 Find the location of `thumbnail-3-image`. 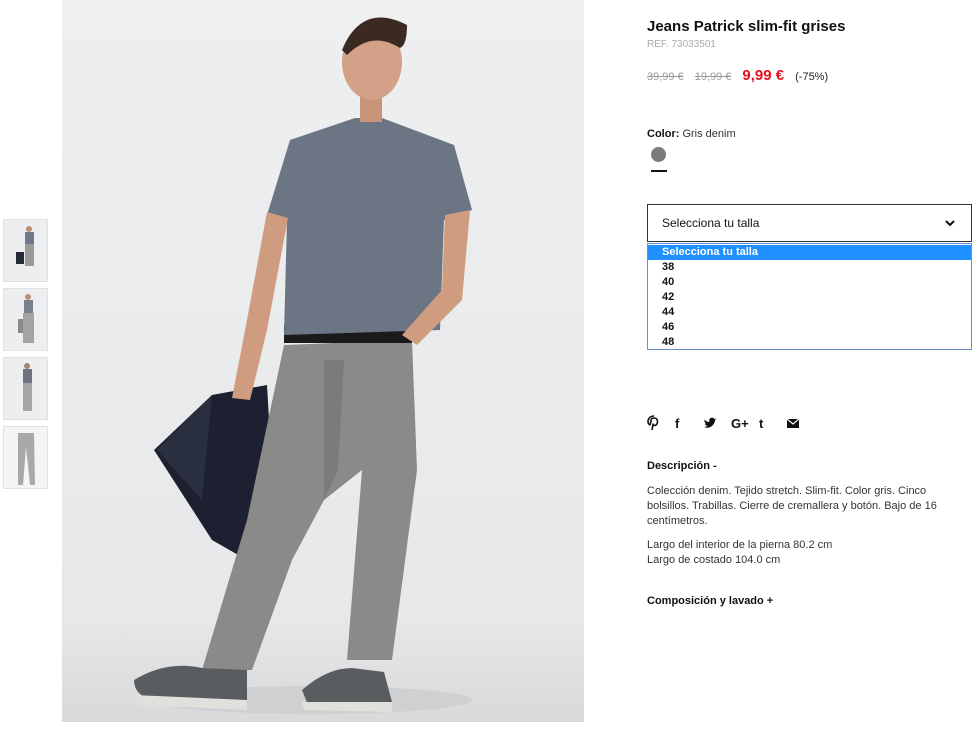

thumbnail-3-image is located at coordinates (27, 387).